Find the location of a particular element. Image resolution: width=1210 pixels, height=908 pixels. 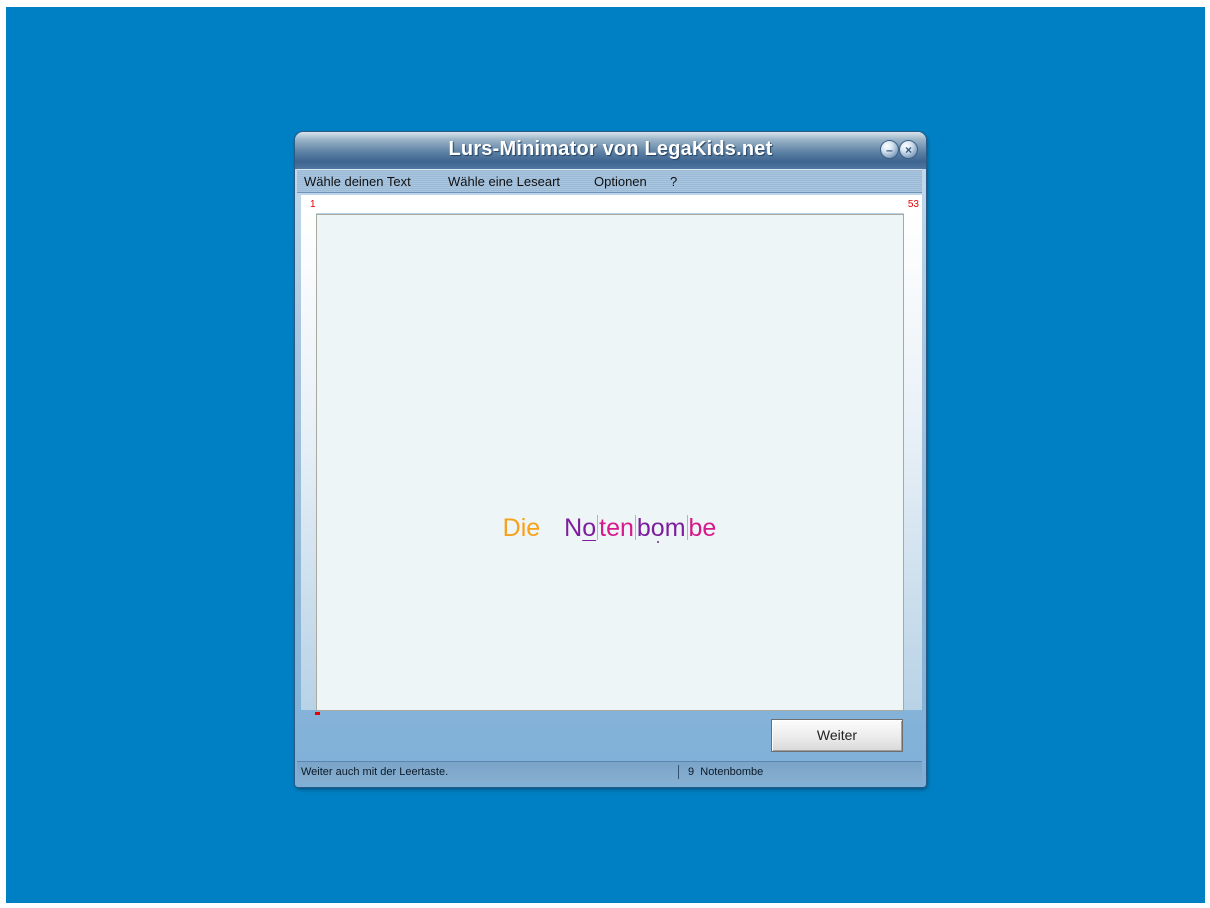

right-margin is located at coordinates (913, 461).